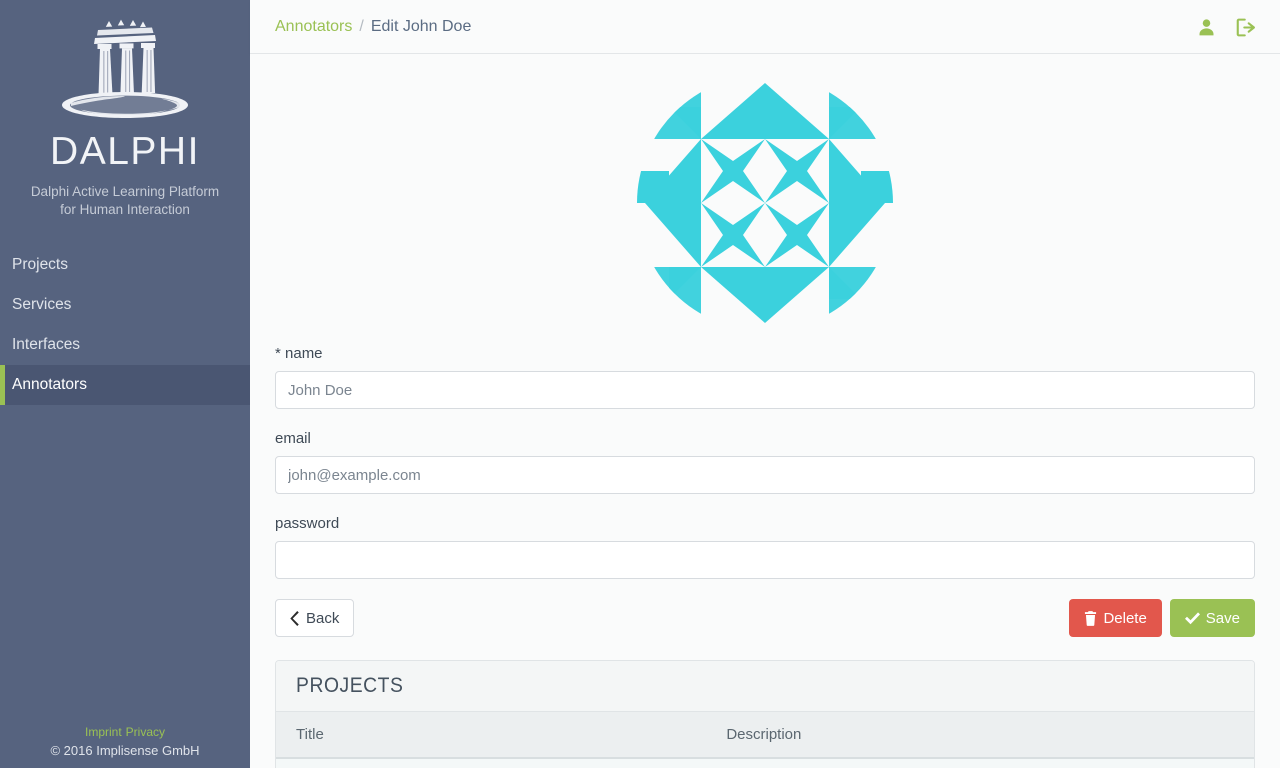  I want to click on projects-panel-title: PROJECTS, so click(350, 685).